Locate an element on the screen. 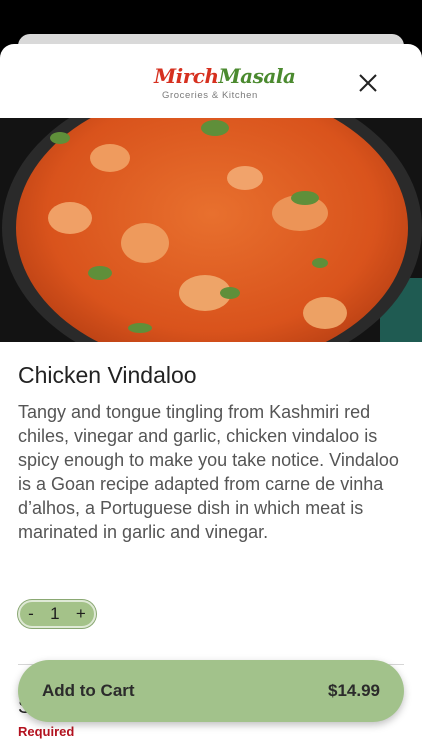 The width and height of the screenshot is (422, 750). item-title: Chicken Vindaloo is located at coordinates (107, 375).